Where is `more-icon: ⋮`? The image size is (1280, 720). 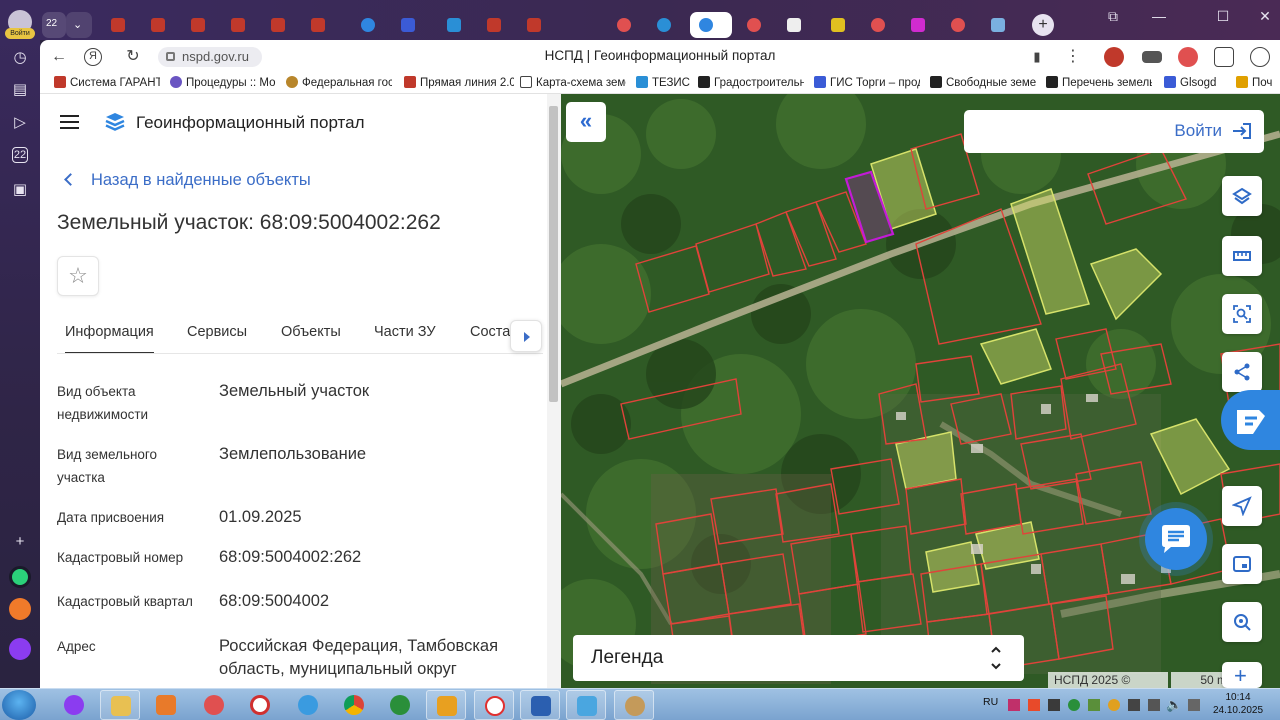
more-icon: ⋮ is located at coordinates (1073, 57).